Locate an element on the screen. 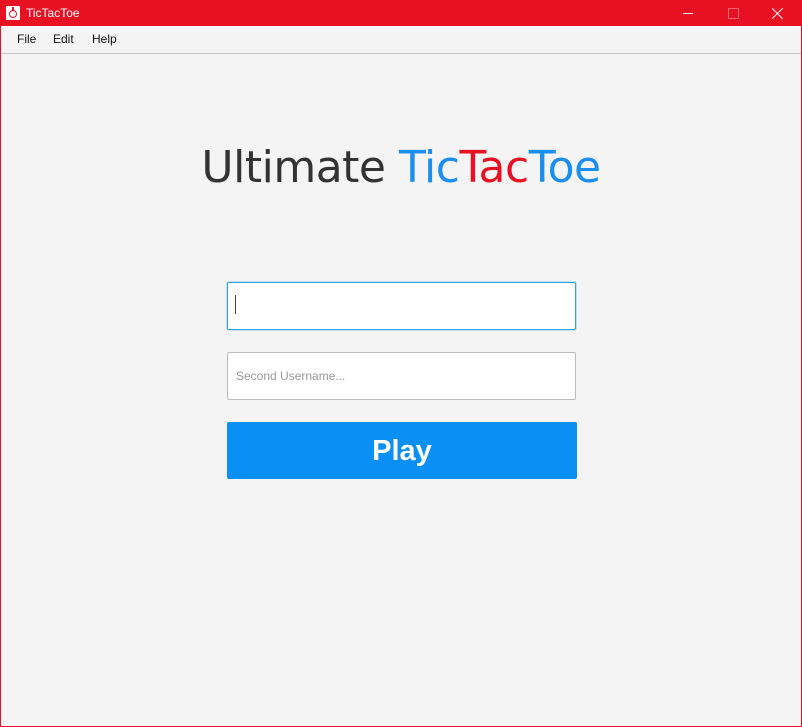  close-button is located at coordinates (778, 13).